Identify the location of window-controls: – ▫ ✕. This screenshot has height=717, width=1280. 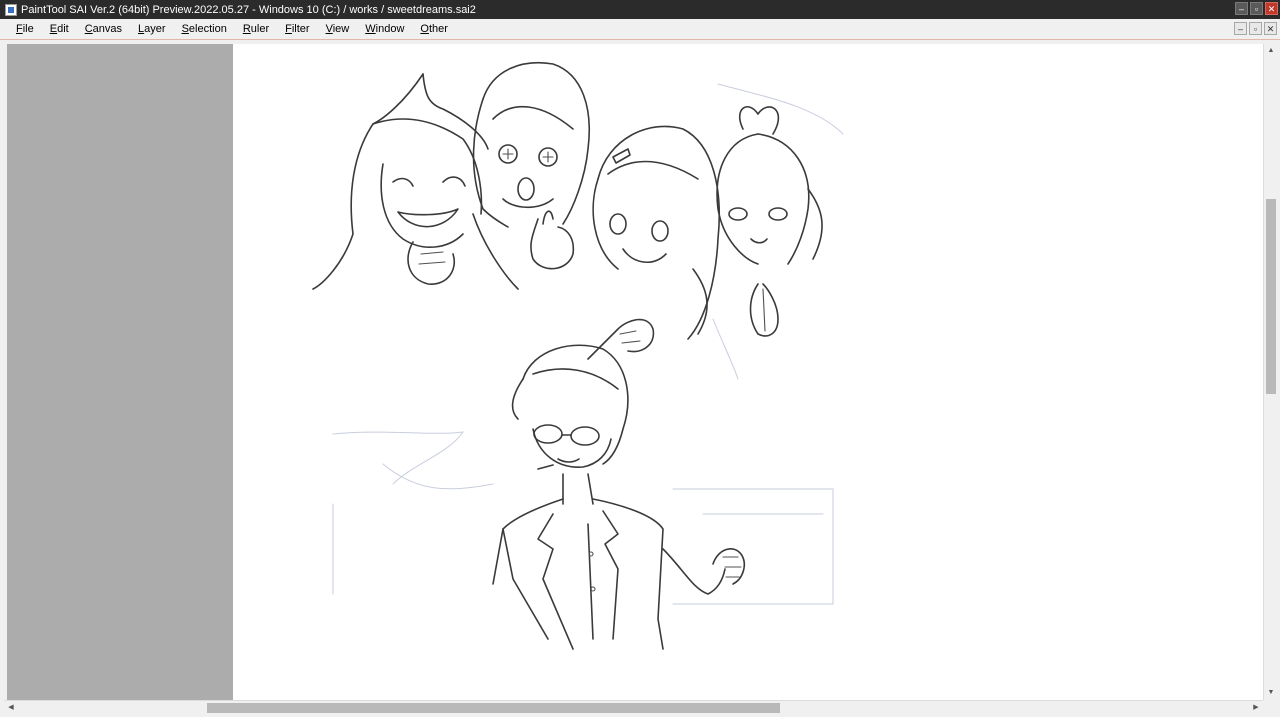
(1256, 8).